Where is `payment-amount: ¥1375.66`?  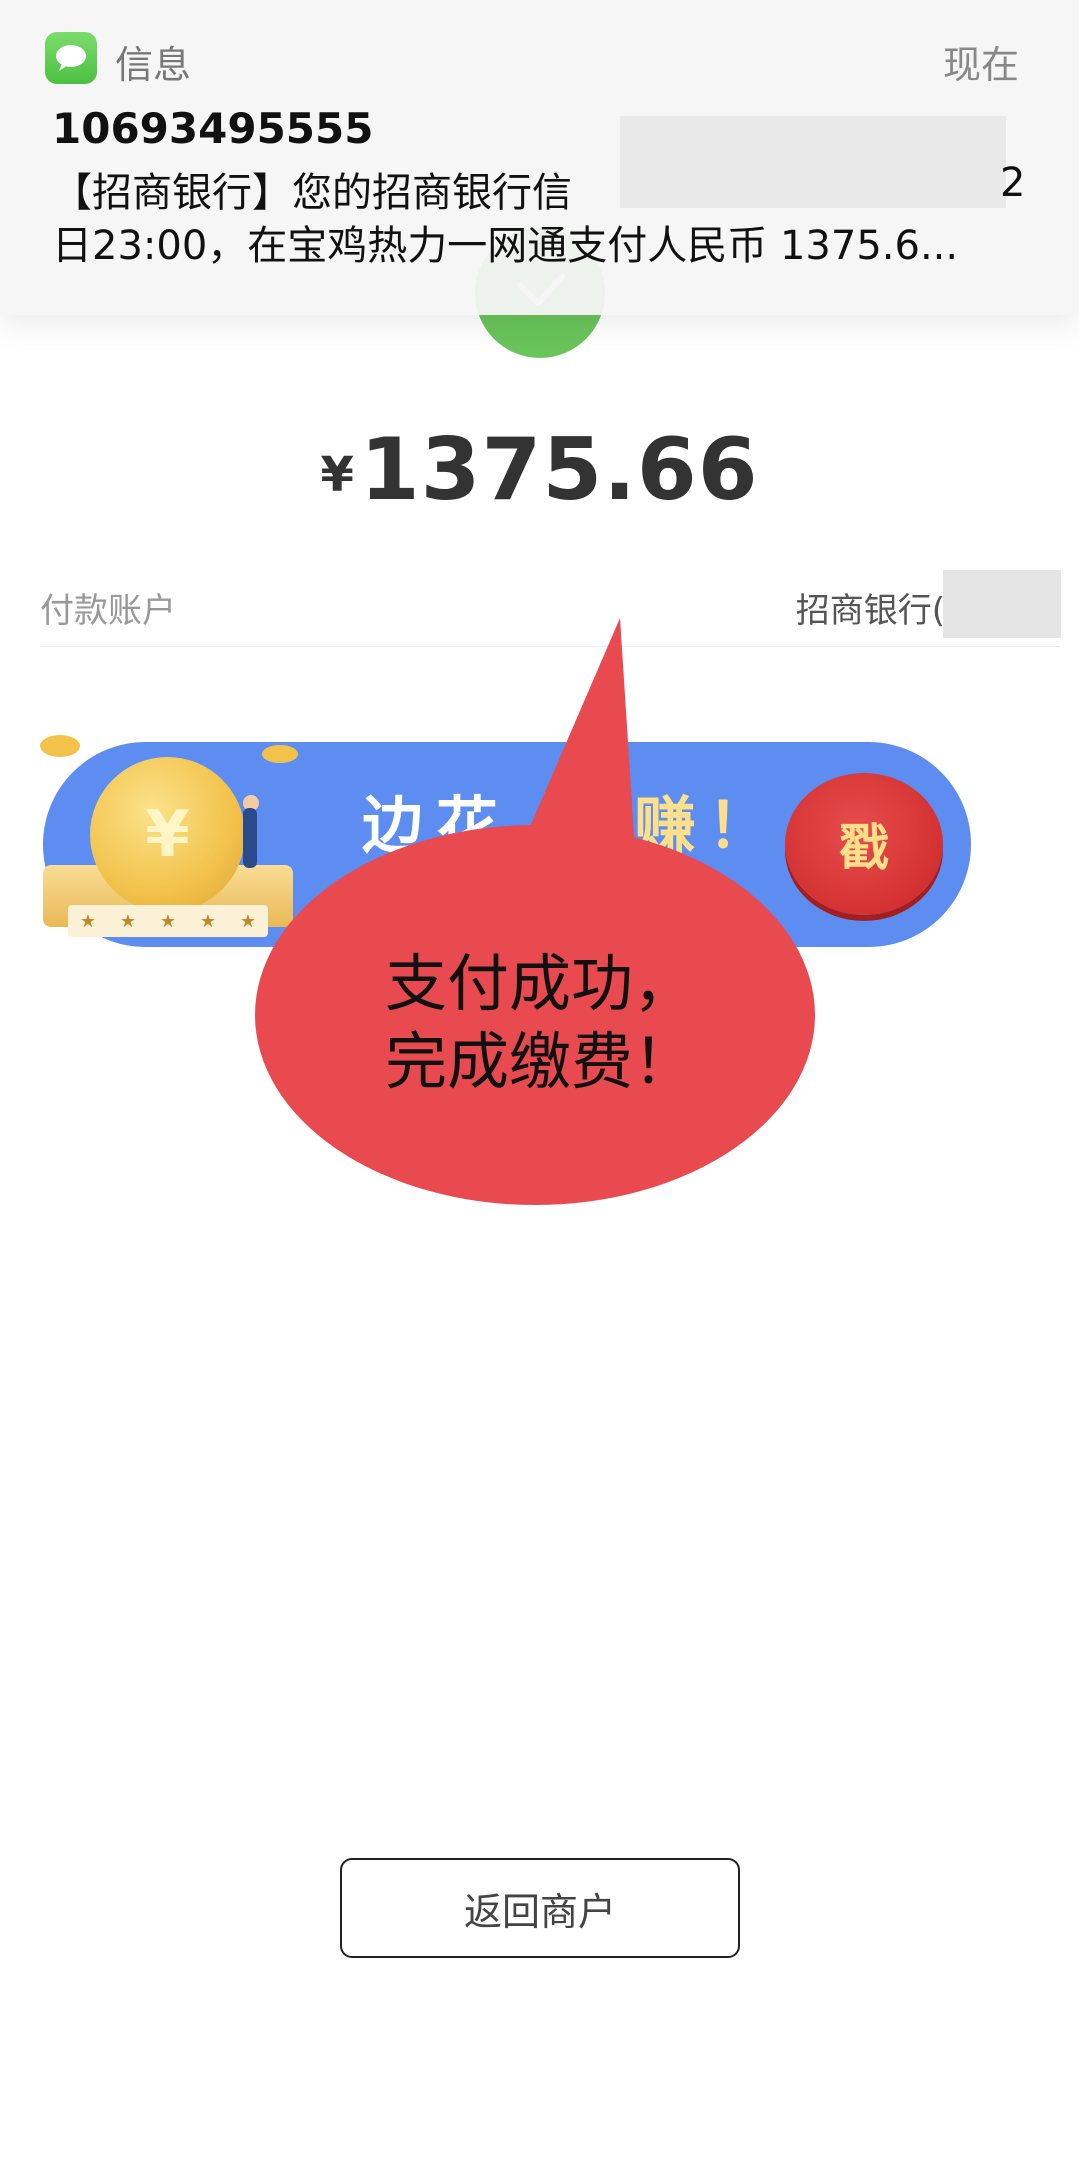
payment-amount: ¥1375.66 is located at coordinates (539, 470).